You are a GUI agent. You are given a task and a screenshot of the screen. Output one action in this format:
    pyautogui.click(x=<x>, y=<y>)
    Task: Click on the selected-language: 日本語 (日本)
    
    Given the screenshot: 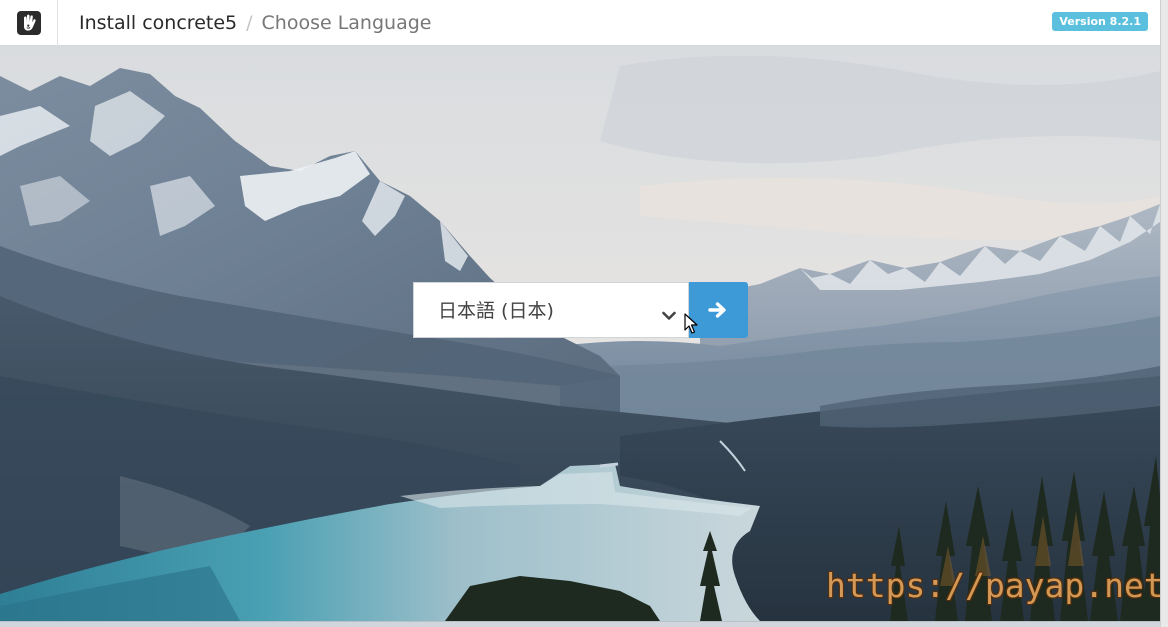 What is the action you would take?
    pyautogui.click(x=496, y=311)
    